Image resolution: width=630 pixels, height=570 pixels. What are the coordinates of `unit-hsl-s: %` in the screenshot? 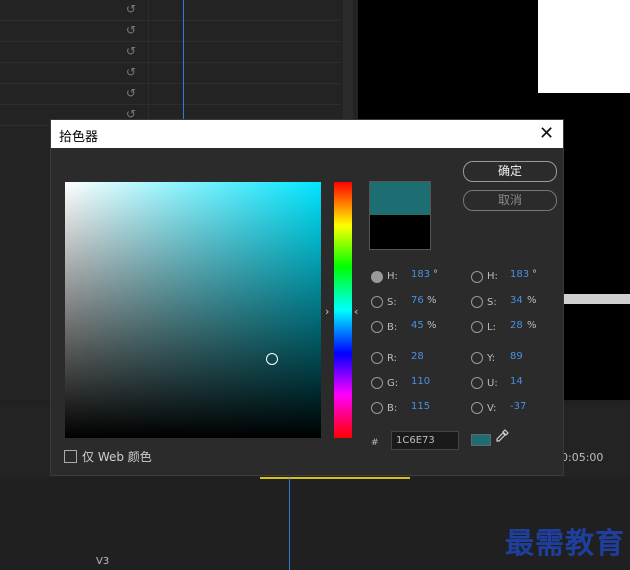 It's located at (532, 300).